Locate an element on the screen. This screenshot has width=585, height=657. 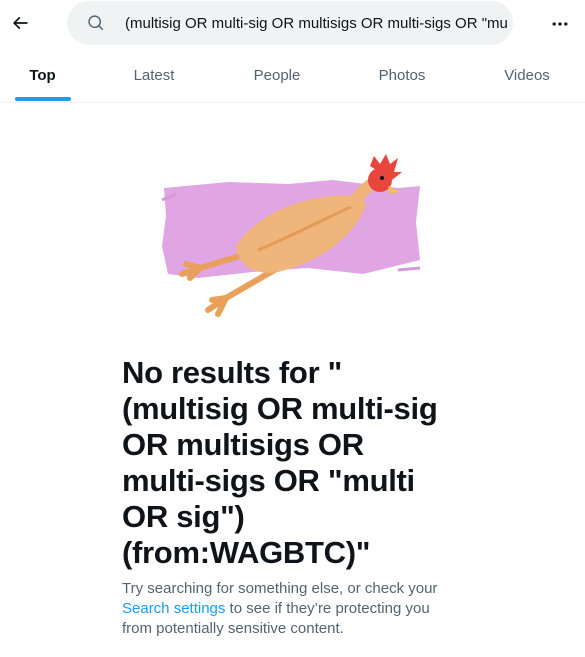
more-dots-icon is located at coordinates (560, 24).